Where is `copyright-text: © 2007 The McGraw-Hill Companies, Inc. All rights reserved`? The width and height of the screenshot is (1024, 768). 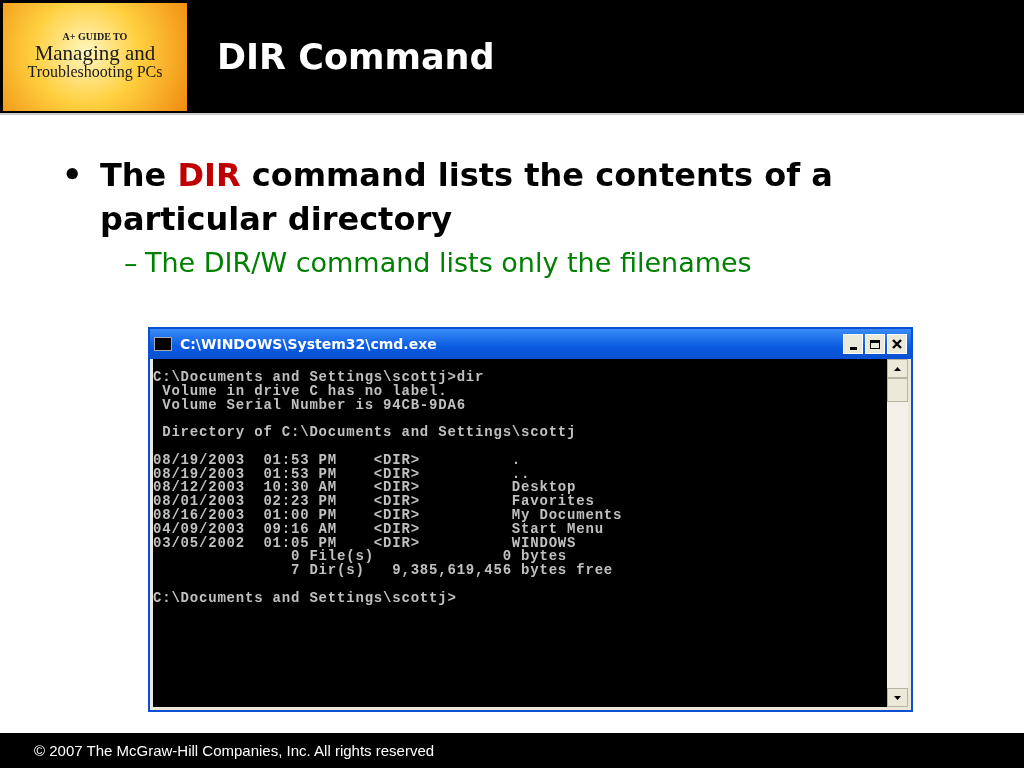 copyright-text: © 2007 The McGraw-Hill Companies, Inc. All rights reserved is located at coordinates (234, 750).